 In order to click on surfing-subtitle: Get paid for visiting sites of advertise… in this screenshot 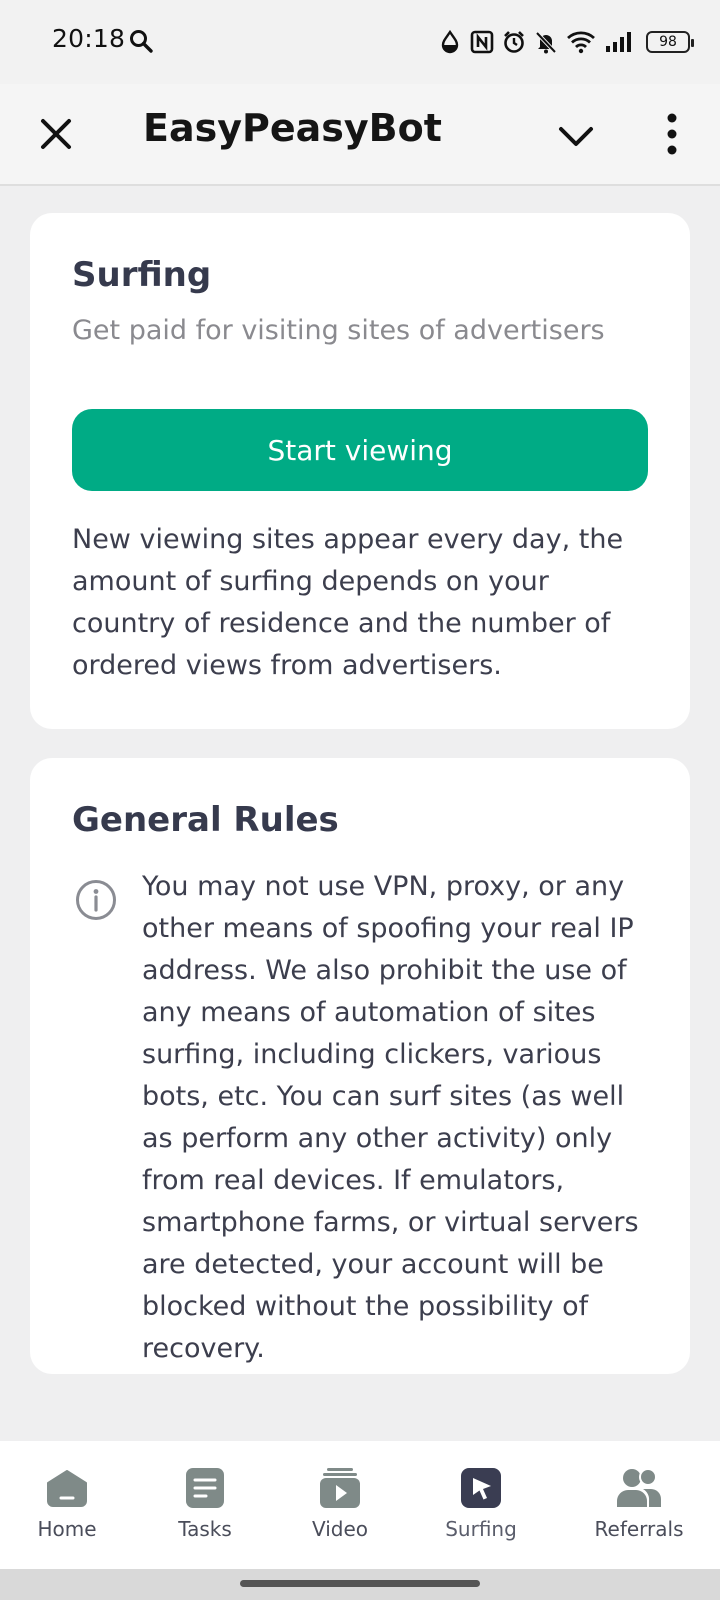, I will do `click(338, 330)`.